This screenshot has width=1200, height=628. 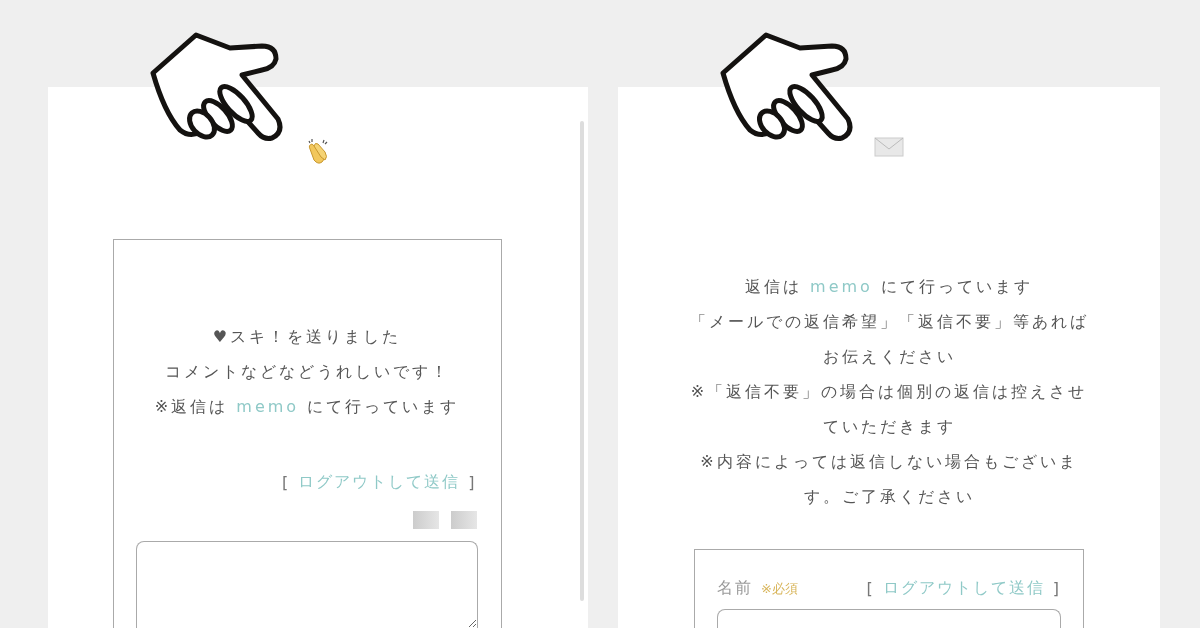 I want to click on notice-text: ※内容によっては返信しない場合もございます。ご了承ください, so click(x=889, y=479).